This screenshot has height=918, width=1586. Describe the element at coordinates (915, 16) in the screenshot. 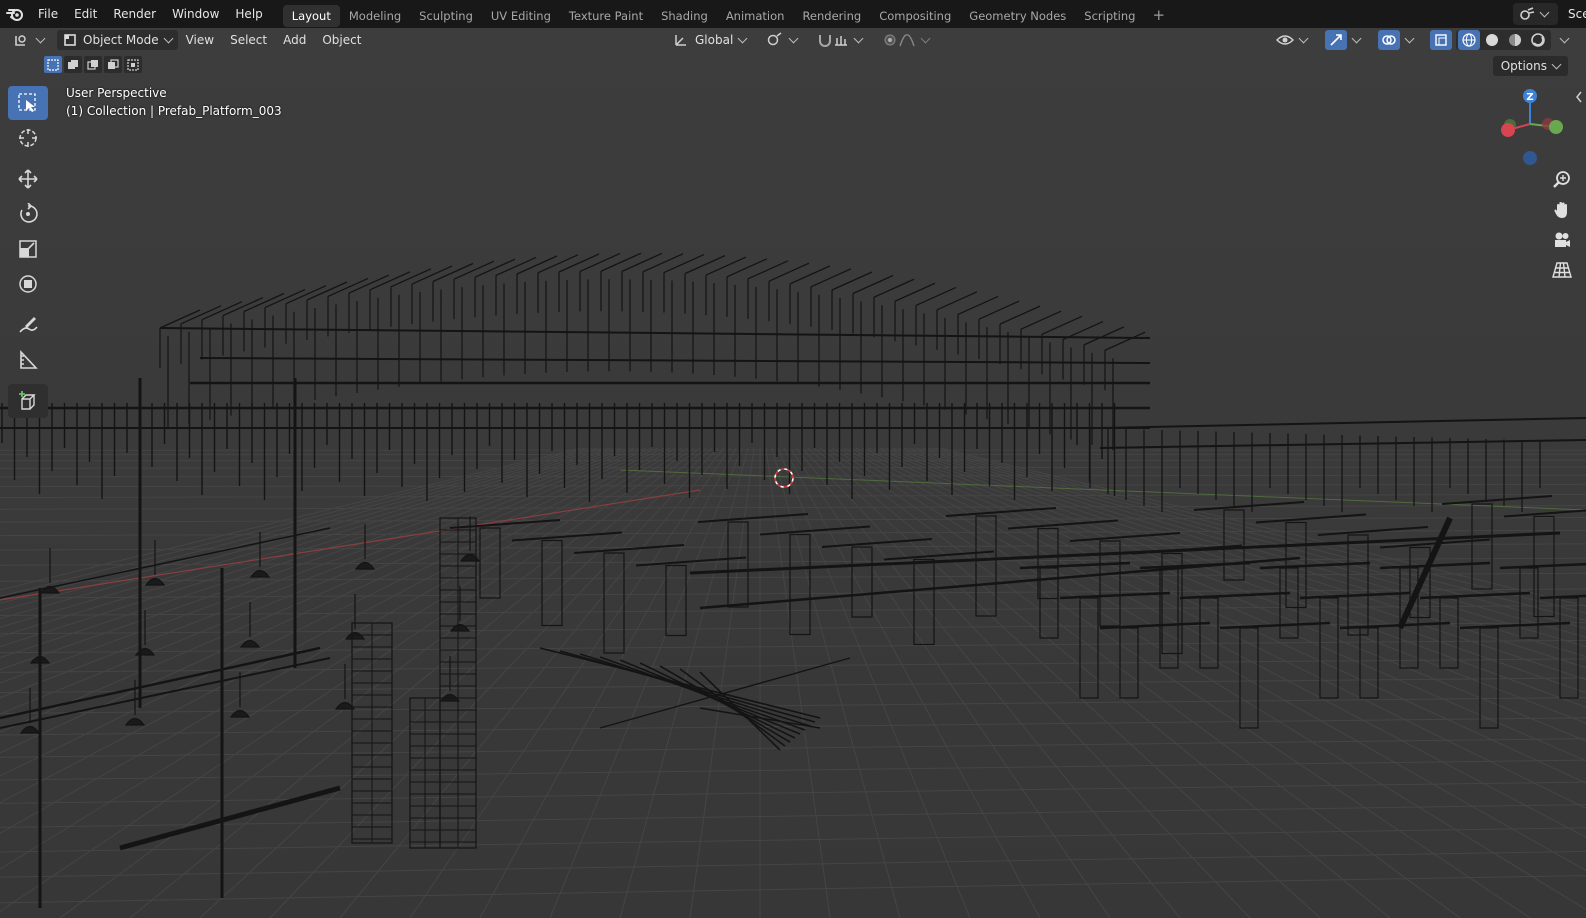

I see `tab-compositing: Compositing` at that location.